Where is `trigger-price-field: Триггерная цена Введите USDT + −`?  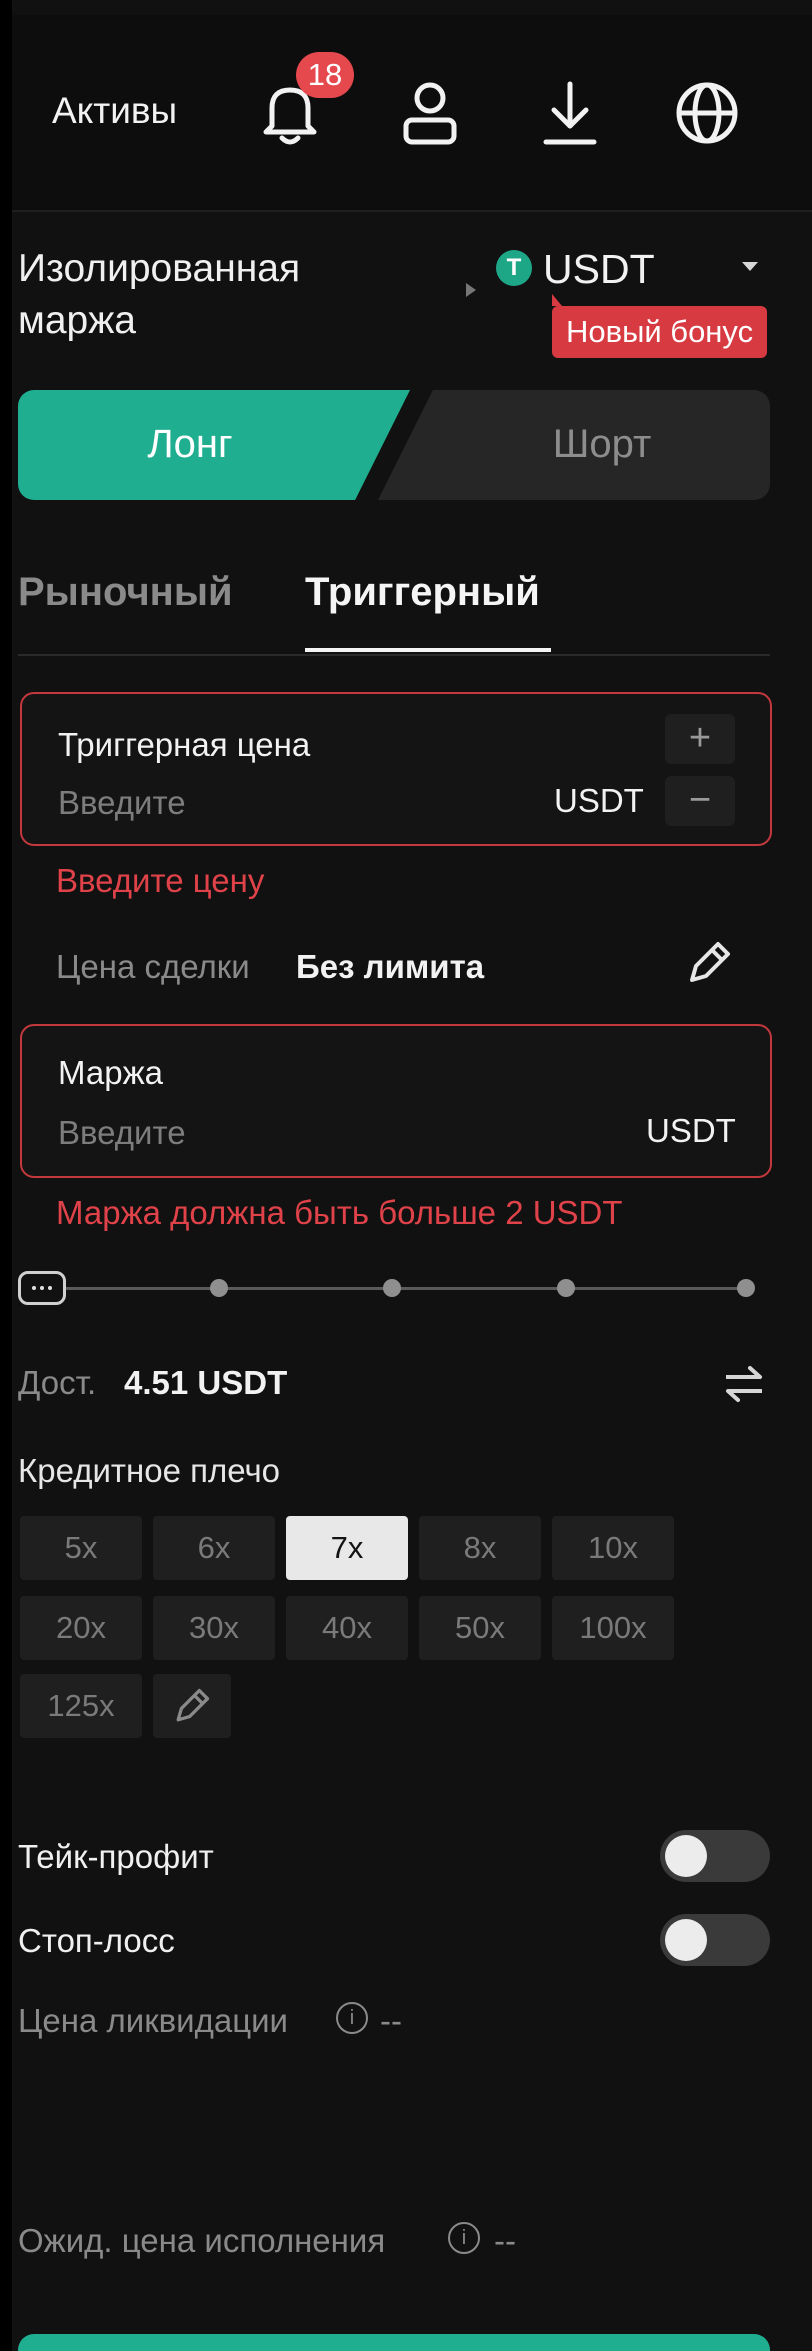 trigger-price-field: Триггерная цена Введите USDT + − is located at coordinates (396, 769).